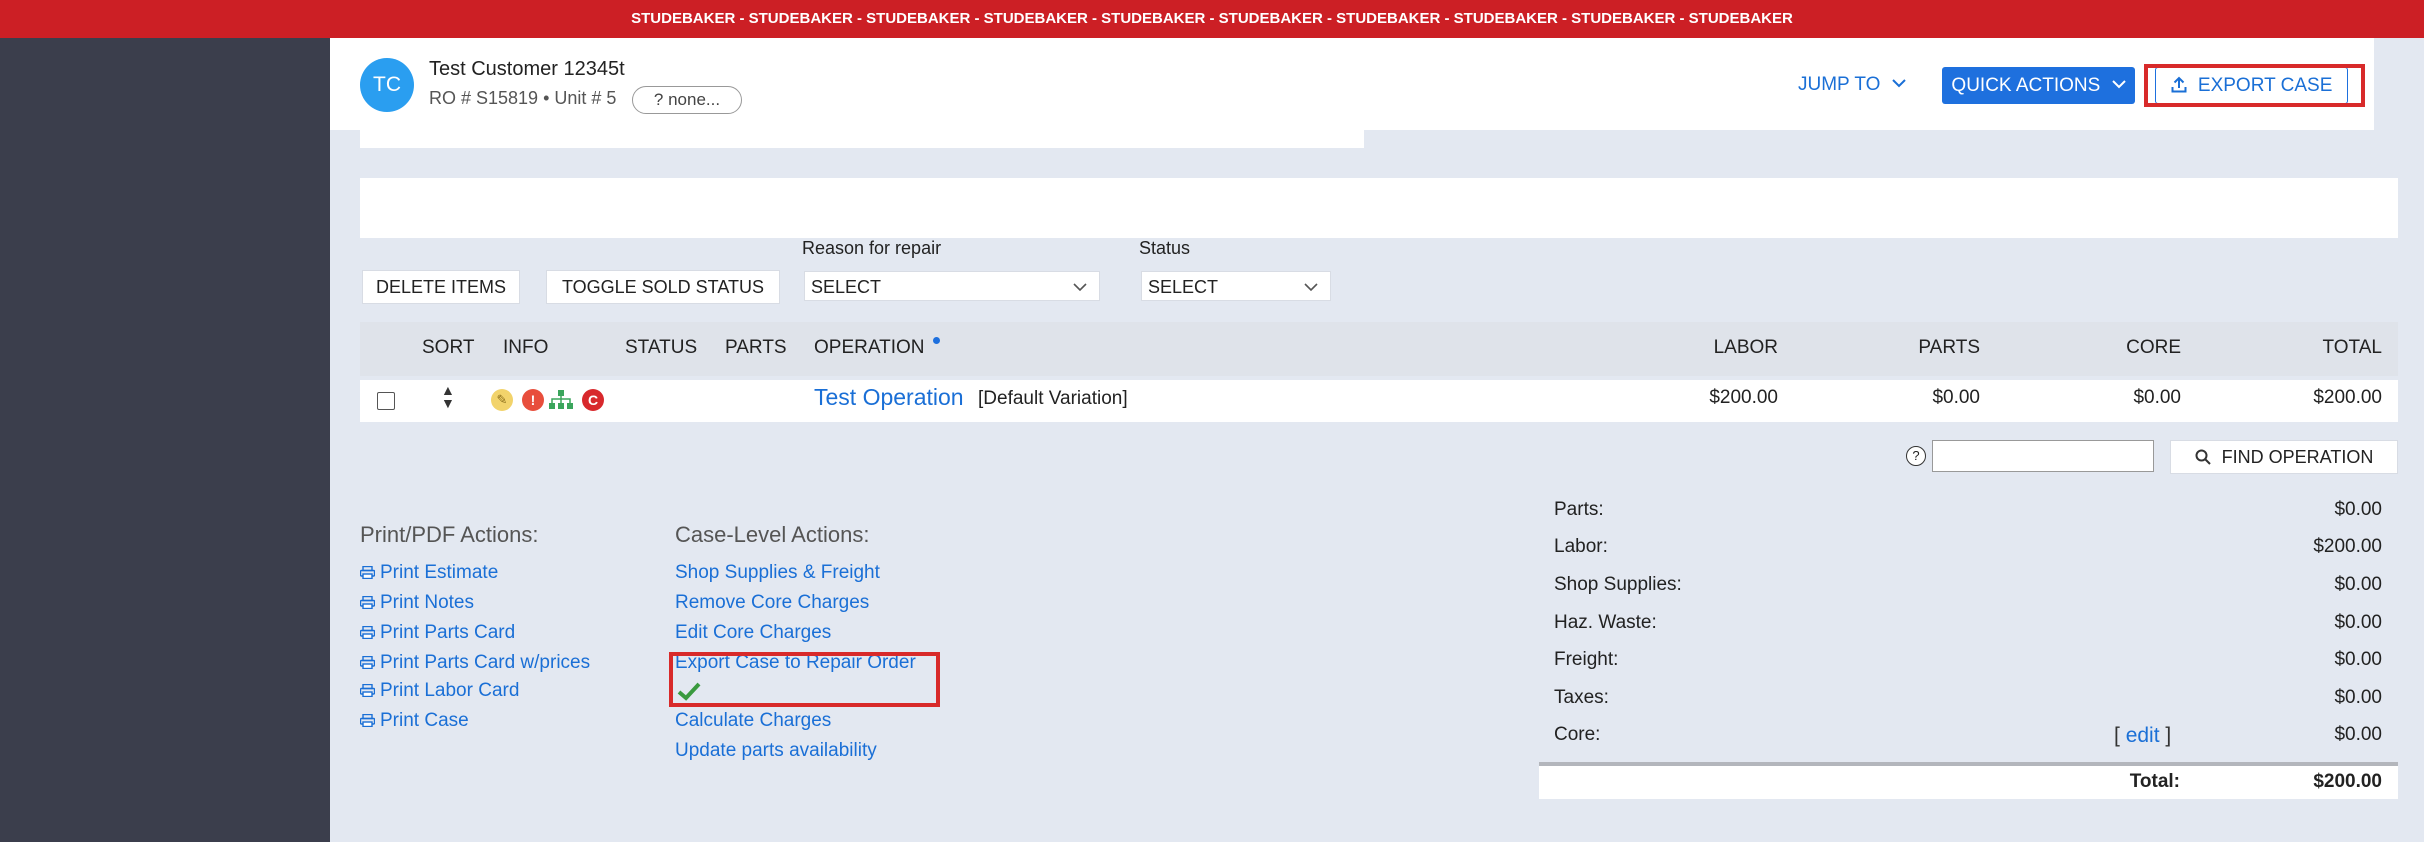 The image size is (2424, 842). Describe the element at coordinates (1916, 456) in the screenshot. I see `help-icon: ?` at that location.